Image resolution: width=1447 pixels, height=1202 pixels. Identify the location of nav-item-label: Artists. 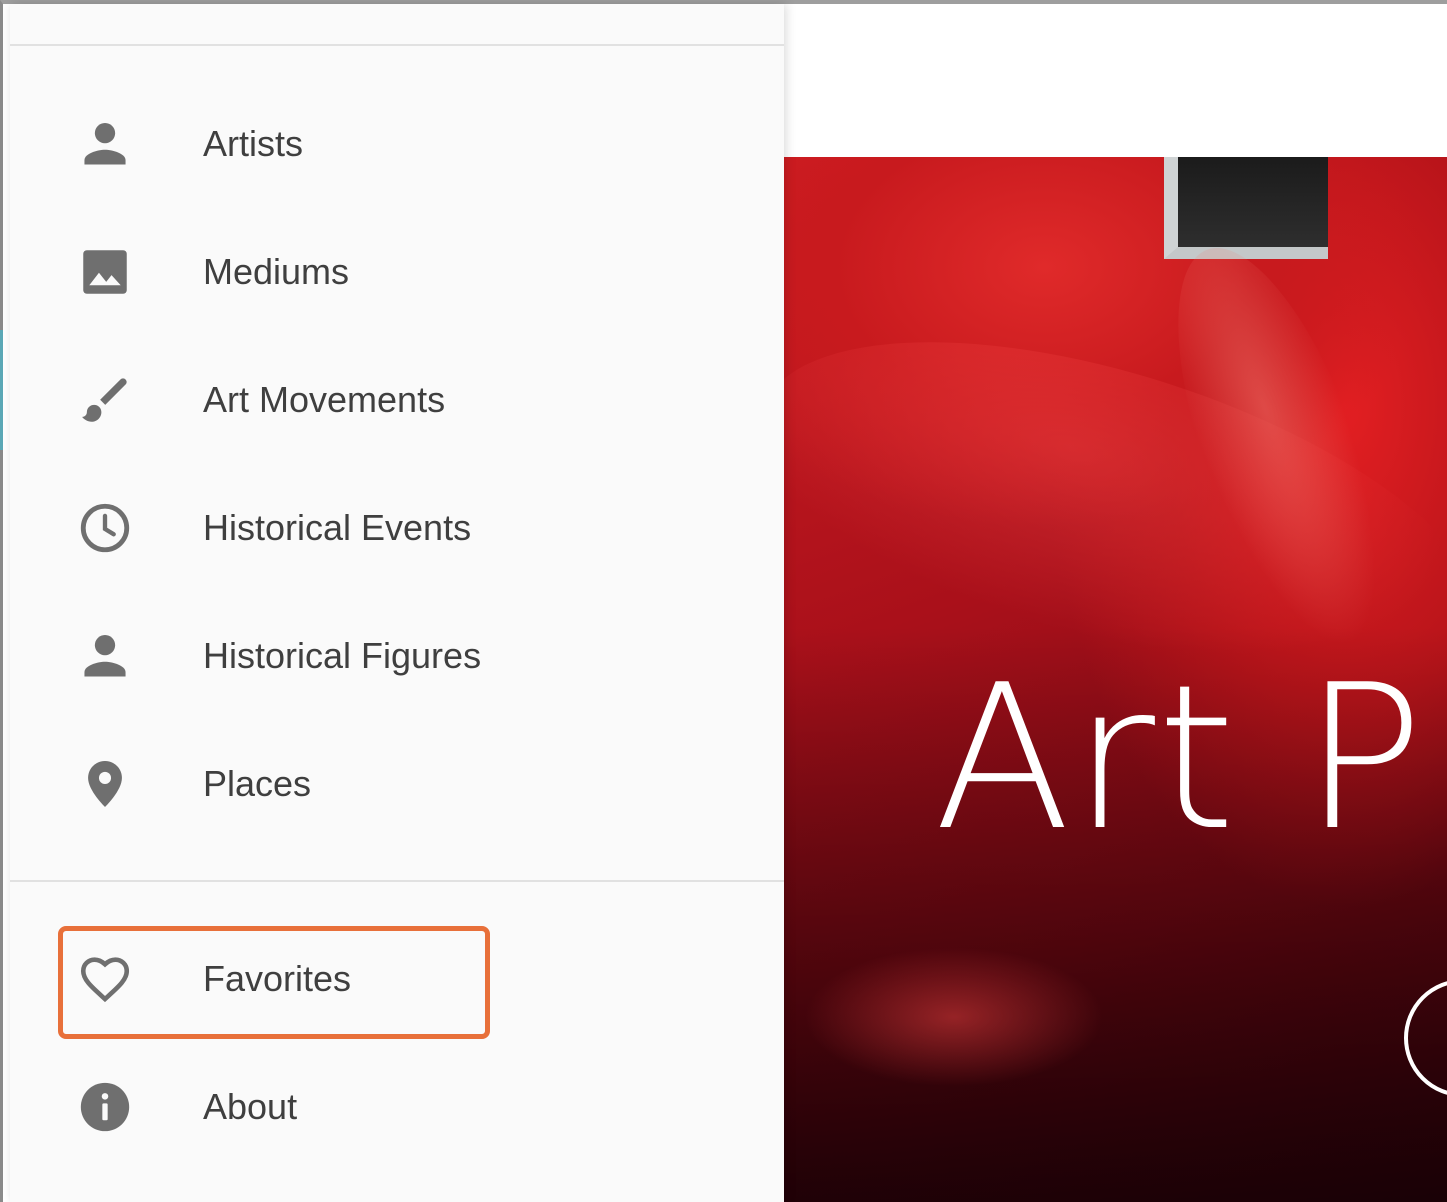
(253, 143).